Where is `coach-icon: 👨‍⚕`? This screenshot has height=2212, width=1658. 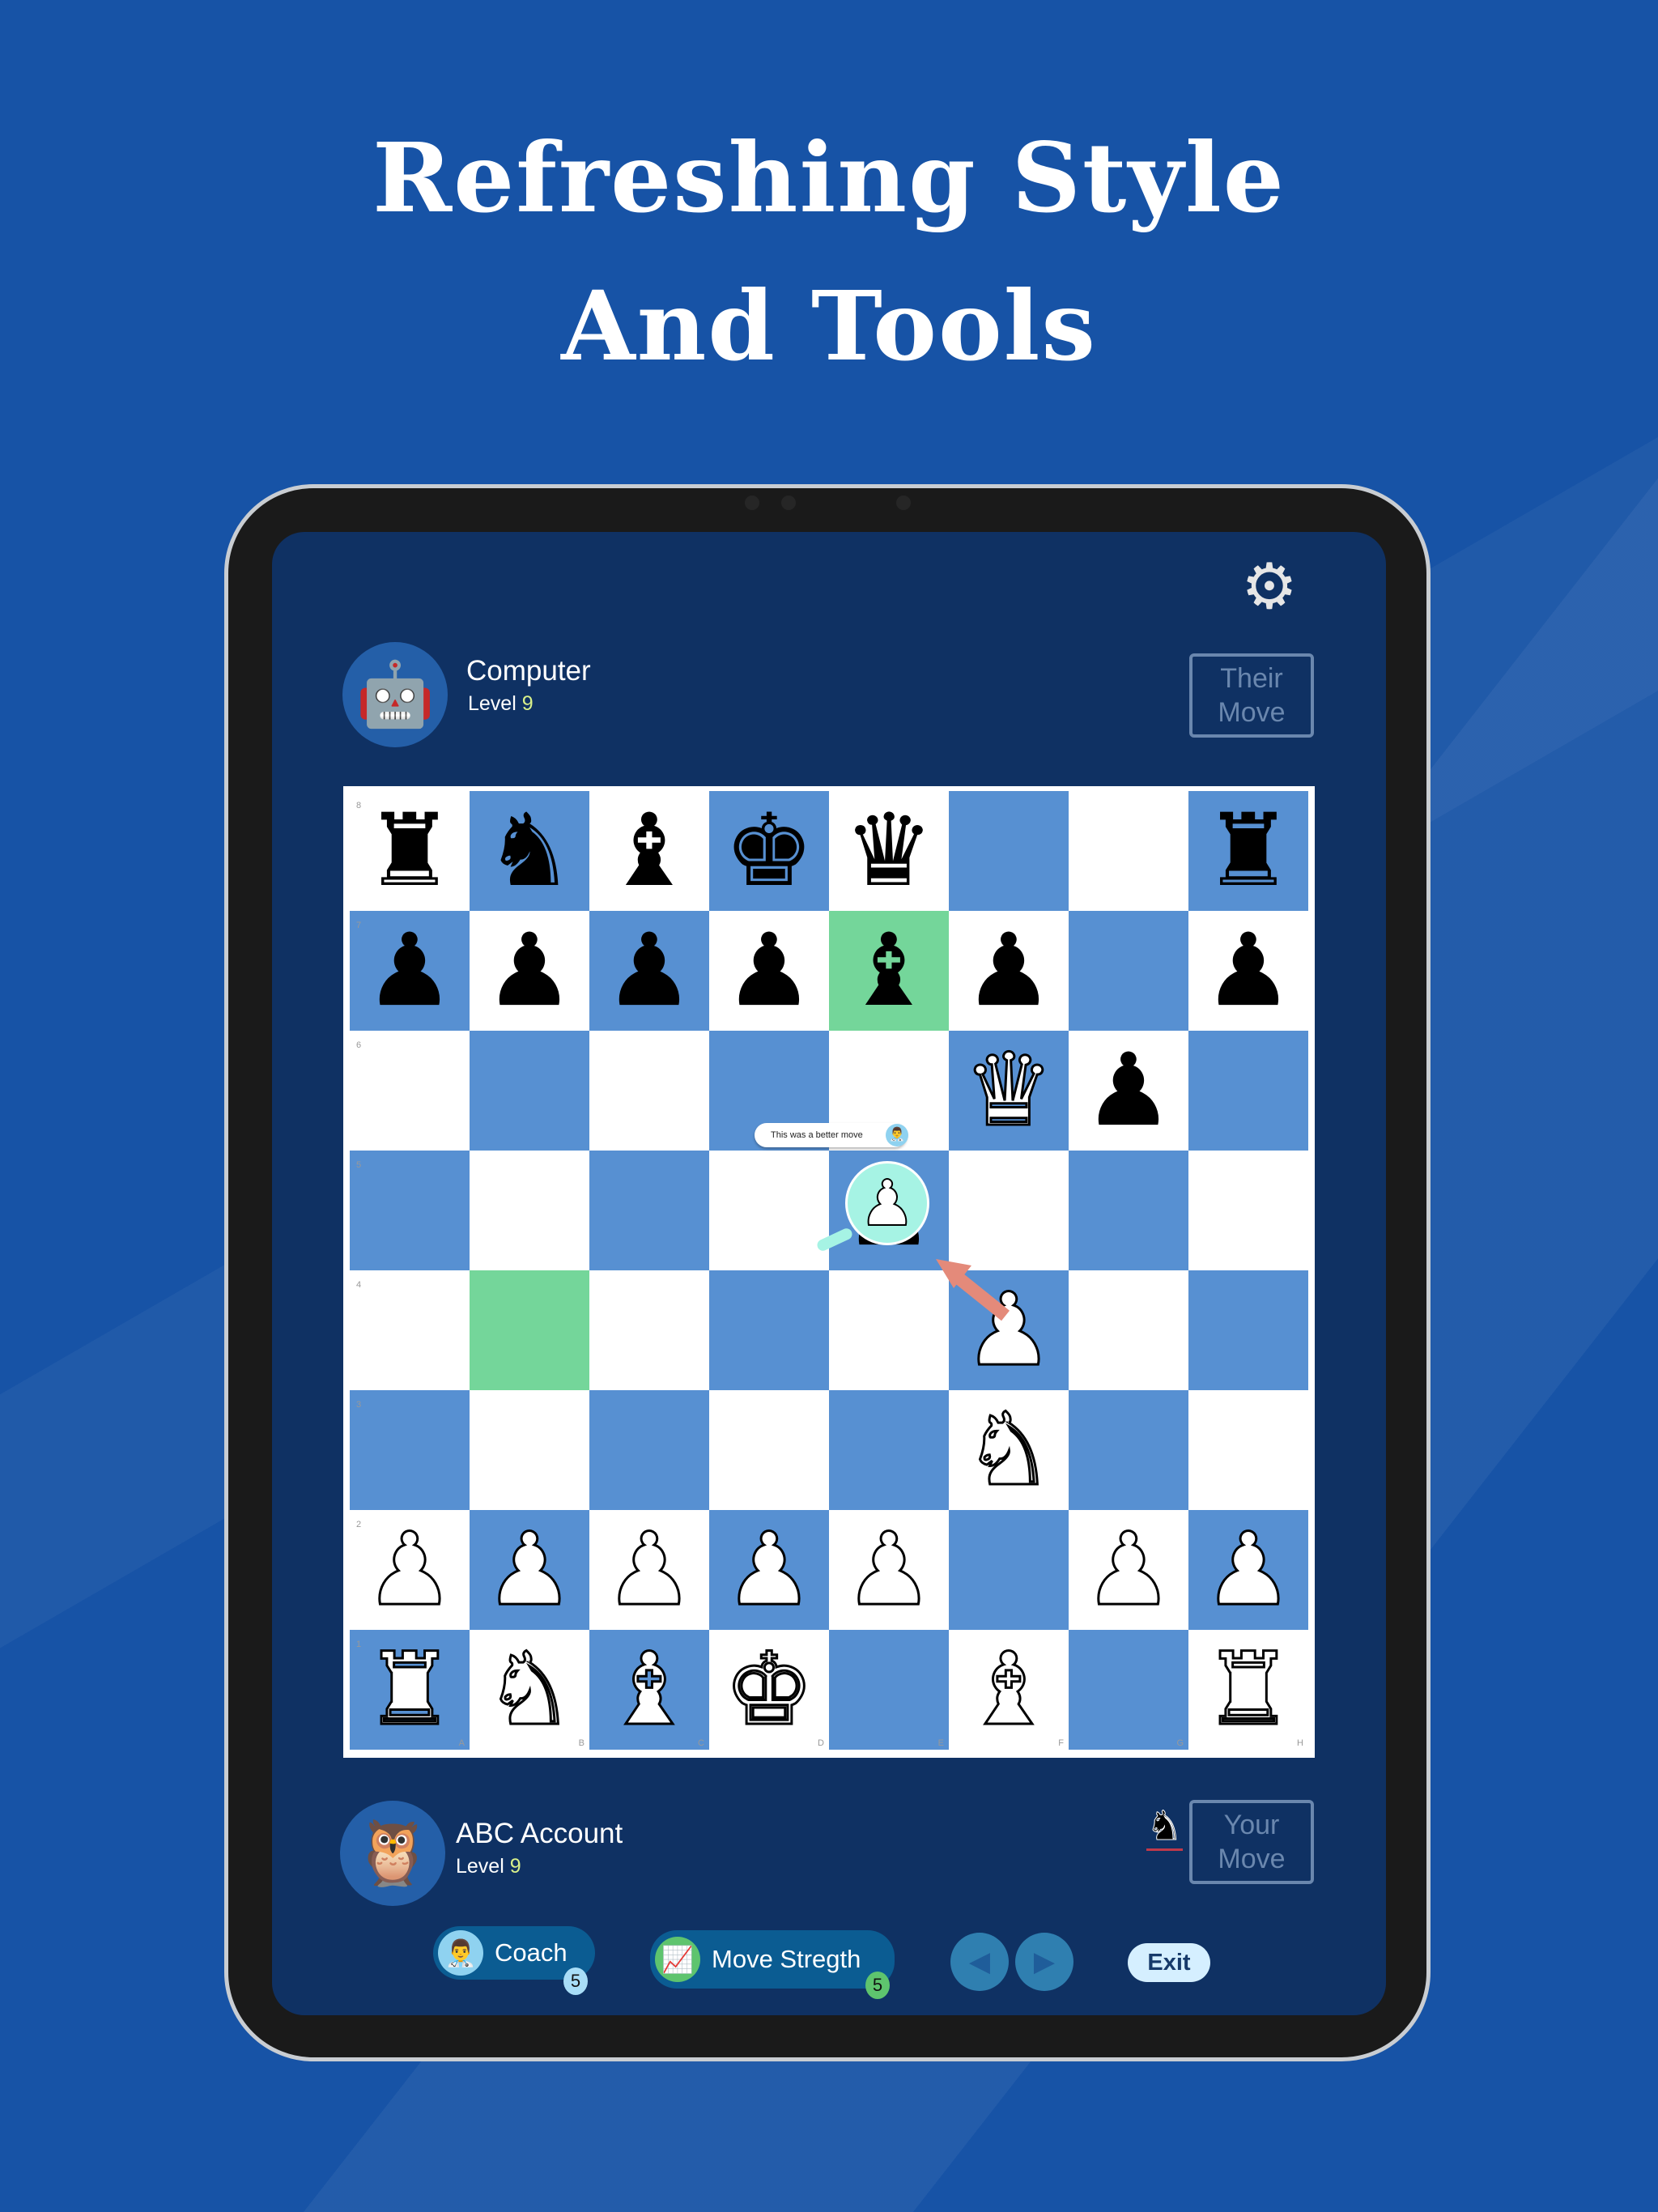 coach-icon: 👨‍⚕ is located at coordinates (460, 1953).